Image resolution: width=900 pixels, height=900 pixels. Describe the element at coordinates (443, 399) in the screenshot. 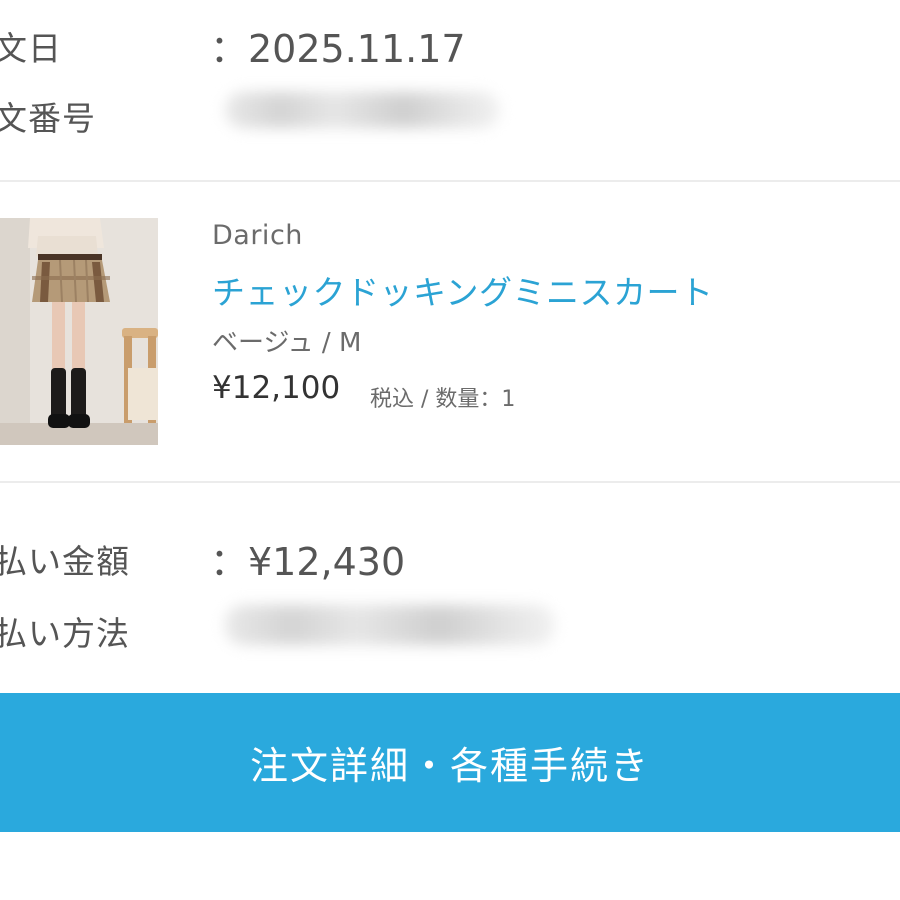

I see `product-price-note: 税込 / 数量：1` at that location.